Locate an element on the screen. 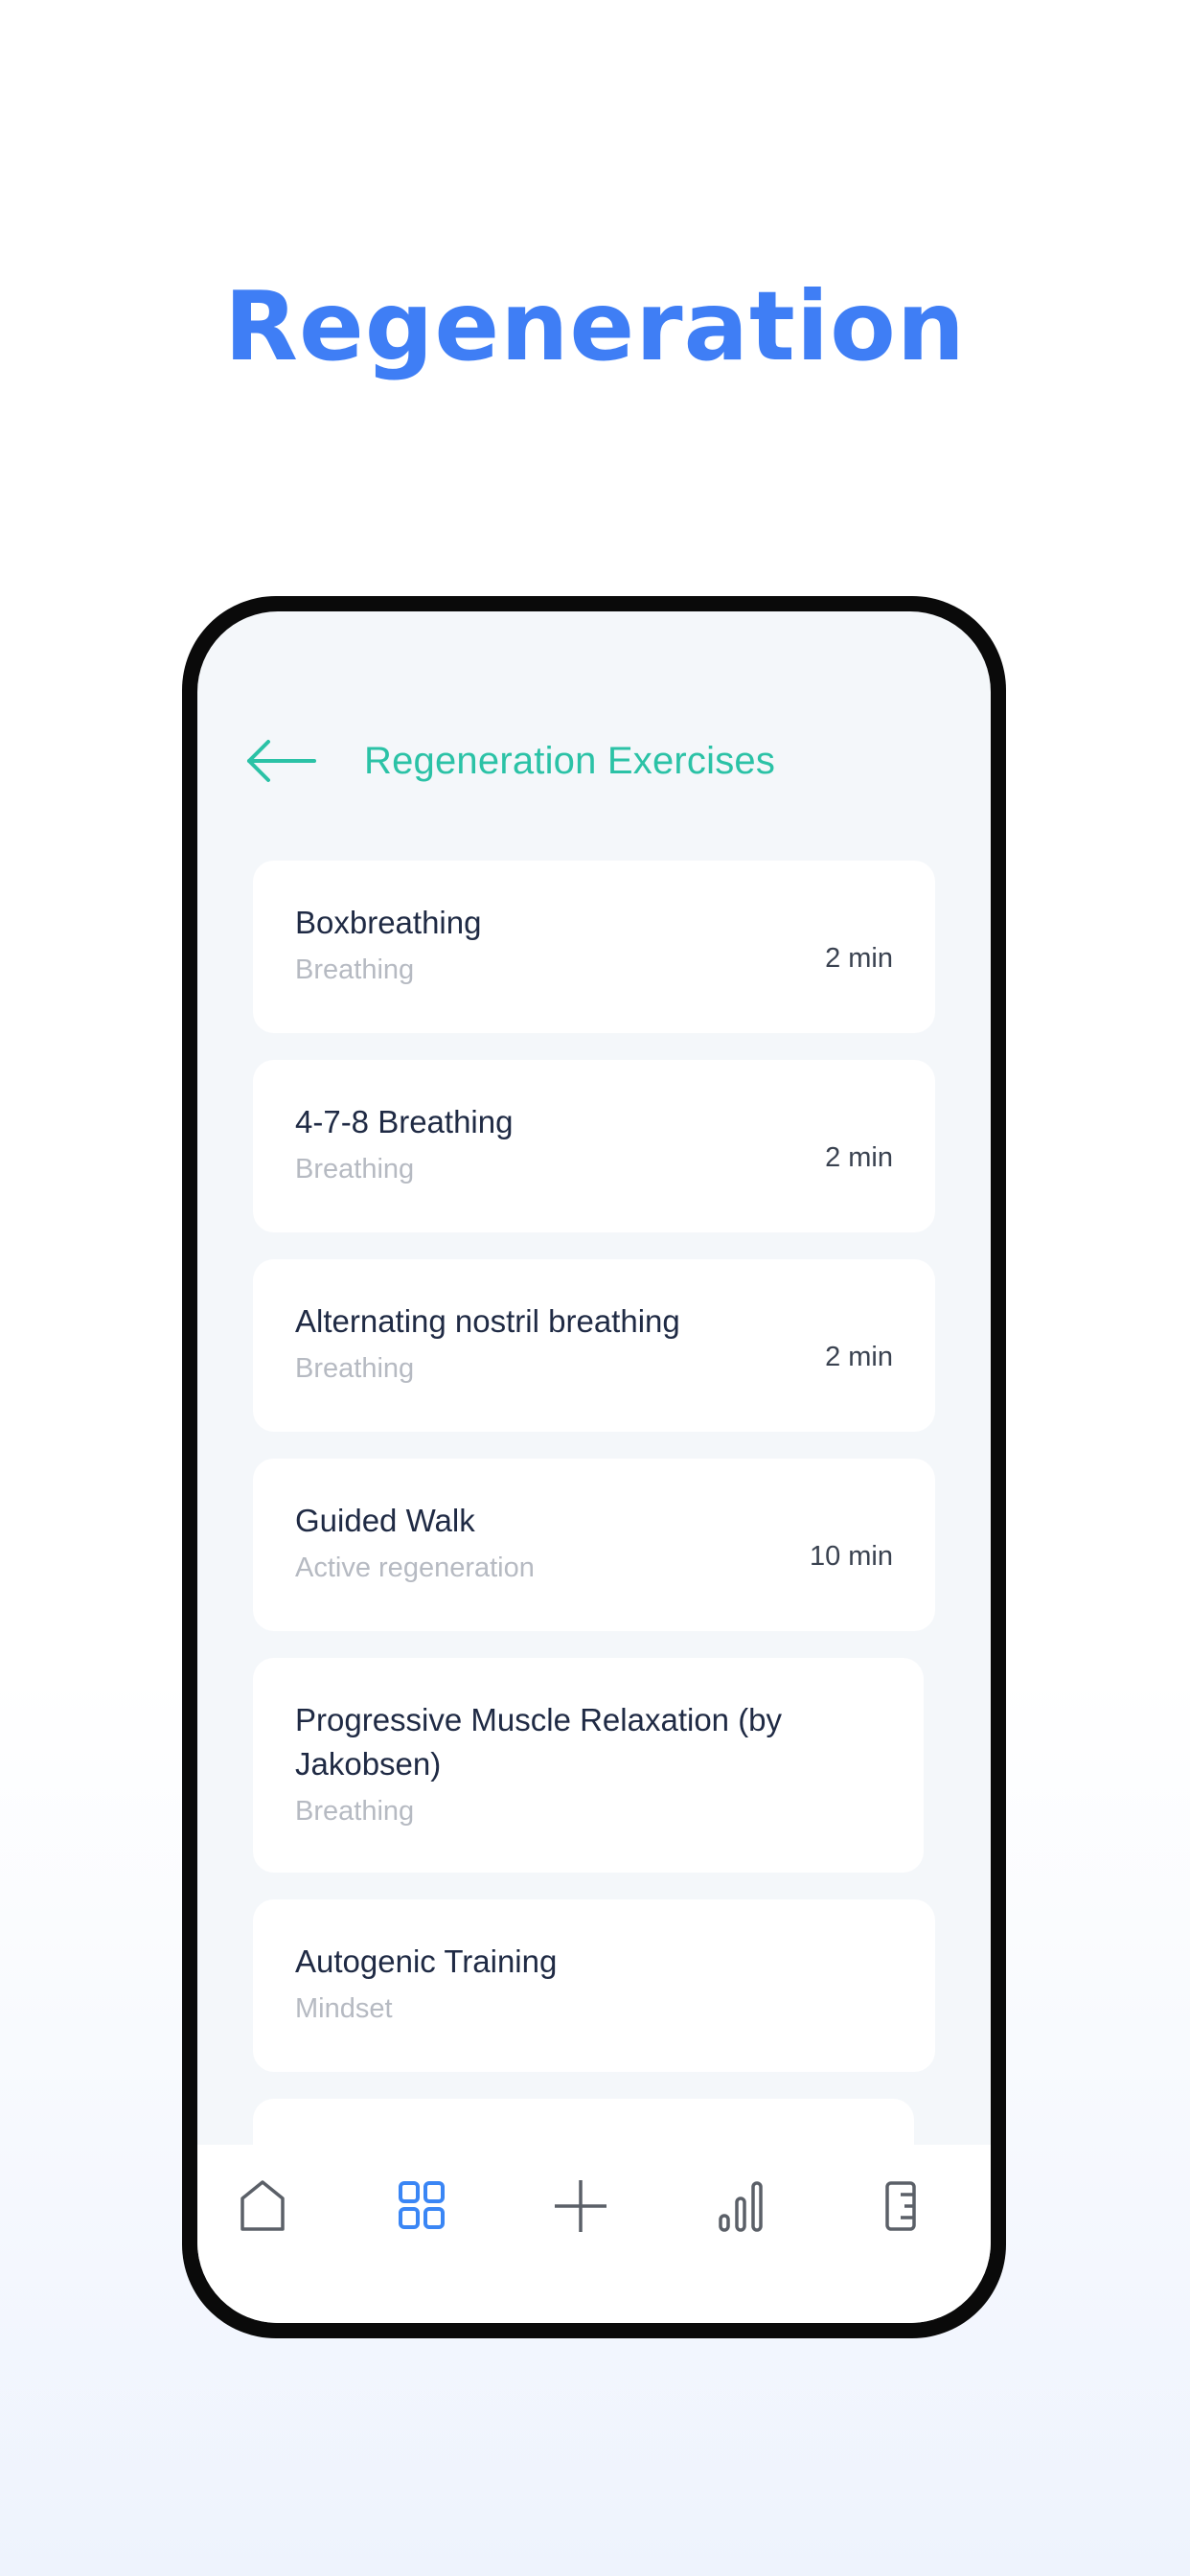  exercise-card: Autogenic Training Mindset is located at coordinates (594, 1985).